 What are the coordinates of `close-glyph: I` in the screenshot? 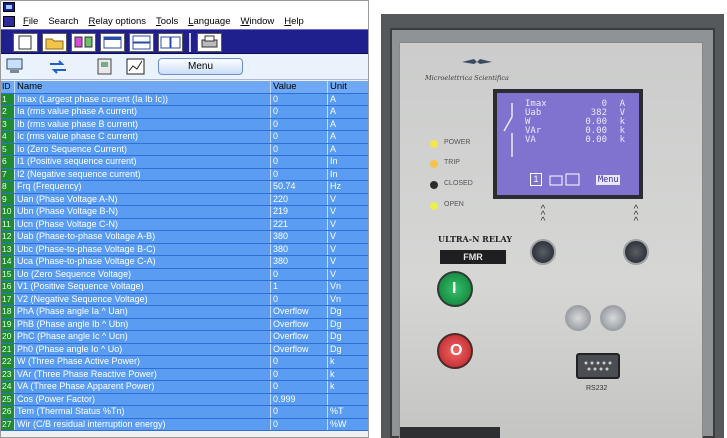 It's located at (454, 288).